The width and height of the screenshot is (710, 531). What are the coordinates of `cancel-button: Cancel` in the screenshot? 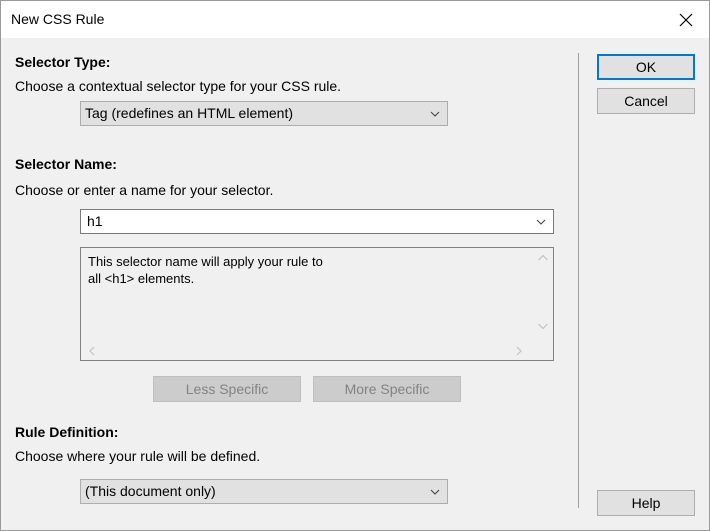 It's located at (646, 101).